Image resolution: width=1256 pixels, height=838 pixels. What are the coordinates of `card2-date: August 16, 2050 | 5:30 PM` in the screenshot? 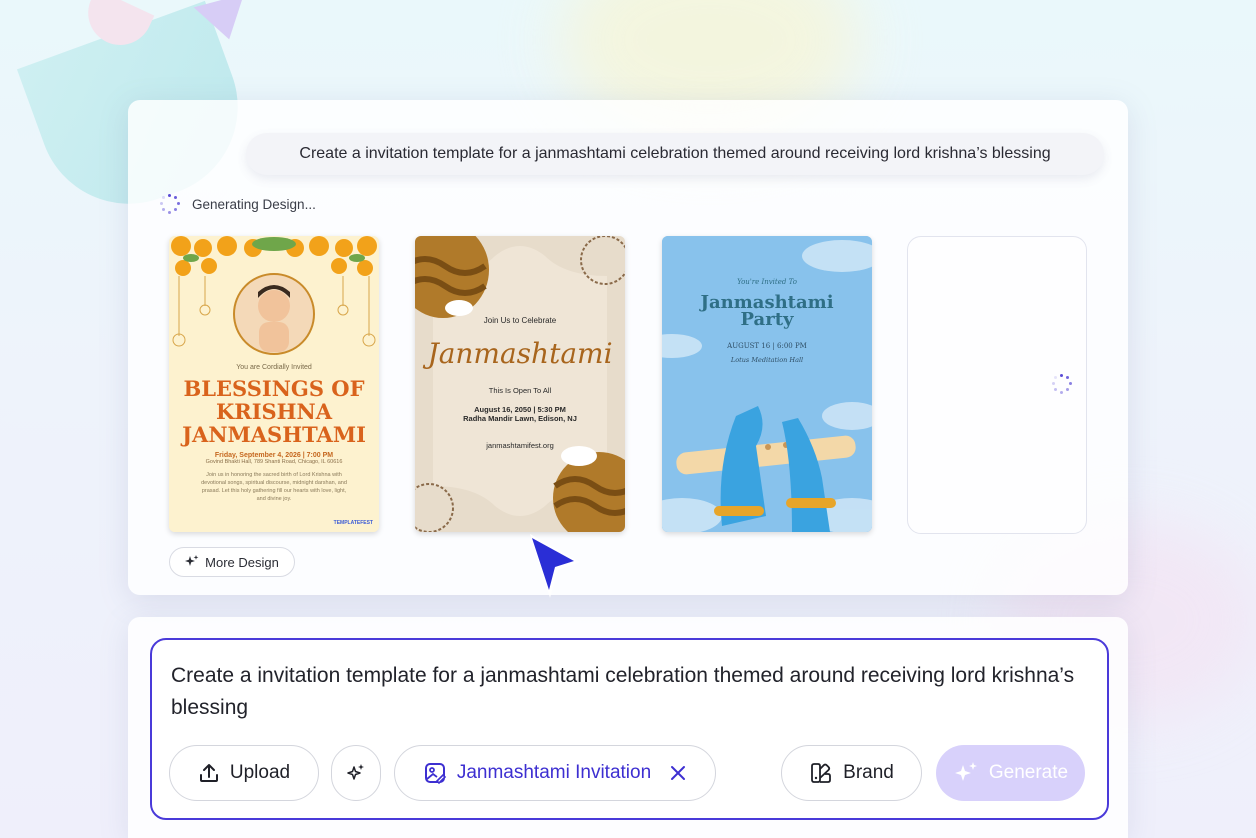 It's located at (520, 409).